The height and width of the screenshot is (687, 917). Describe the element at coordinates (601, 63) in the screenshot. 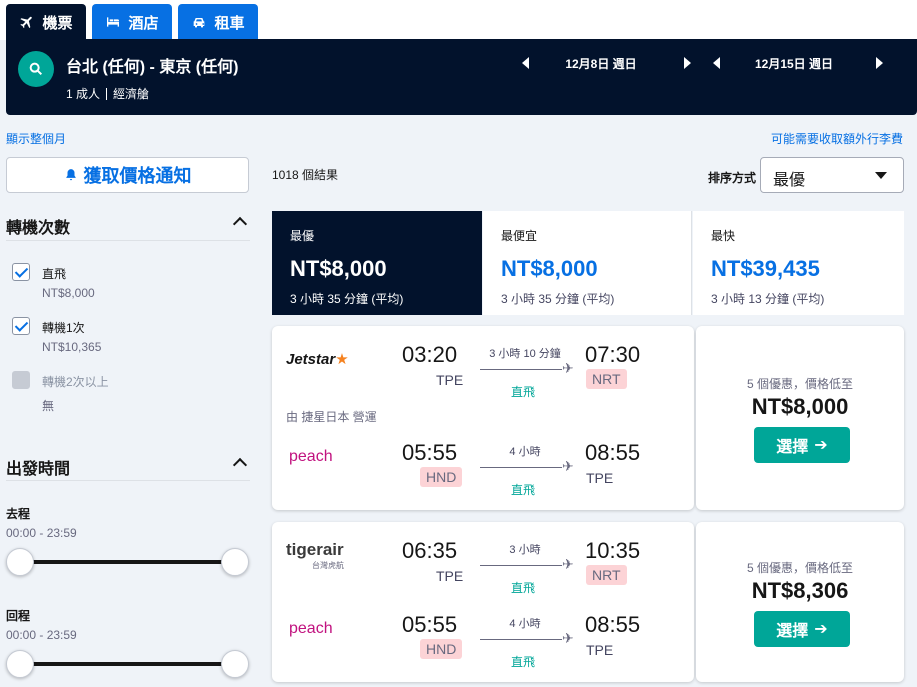

I see `depart-date: 12月8日 週日` at that location.